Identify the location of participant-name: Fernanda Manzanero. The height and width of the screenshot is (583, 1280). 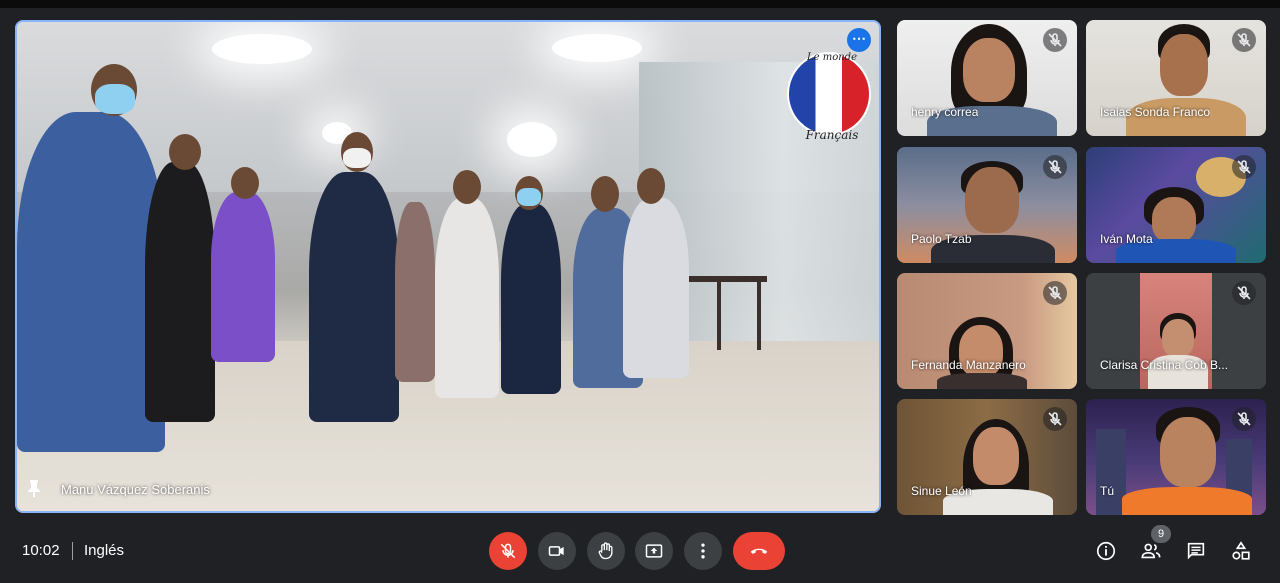
(968, 365).